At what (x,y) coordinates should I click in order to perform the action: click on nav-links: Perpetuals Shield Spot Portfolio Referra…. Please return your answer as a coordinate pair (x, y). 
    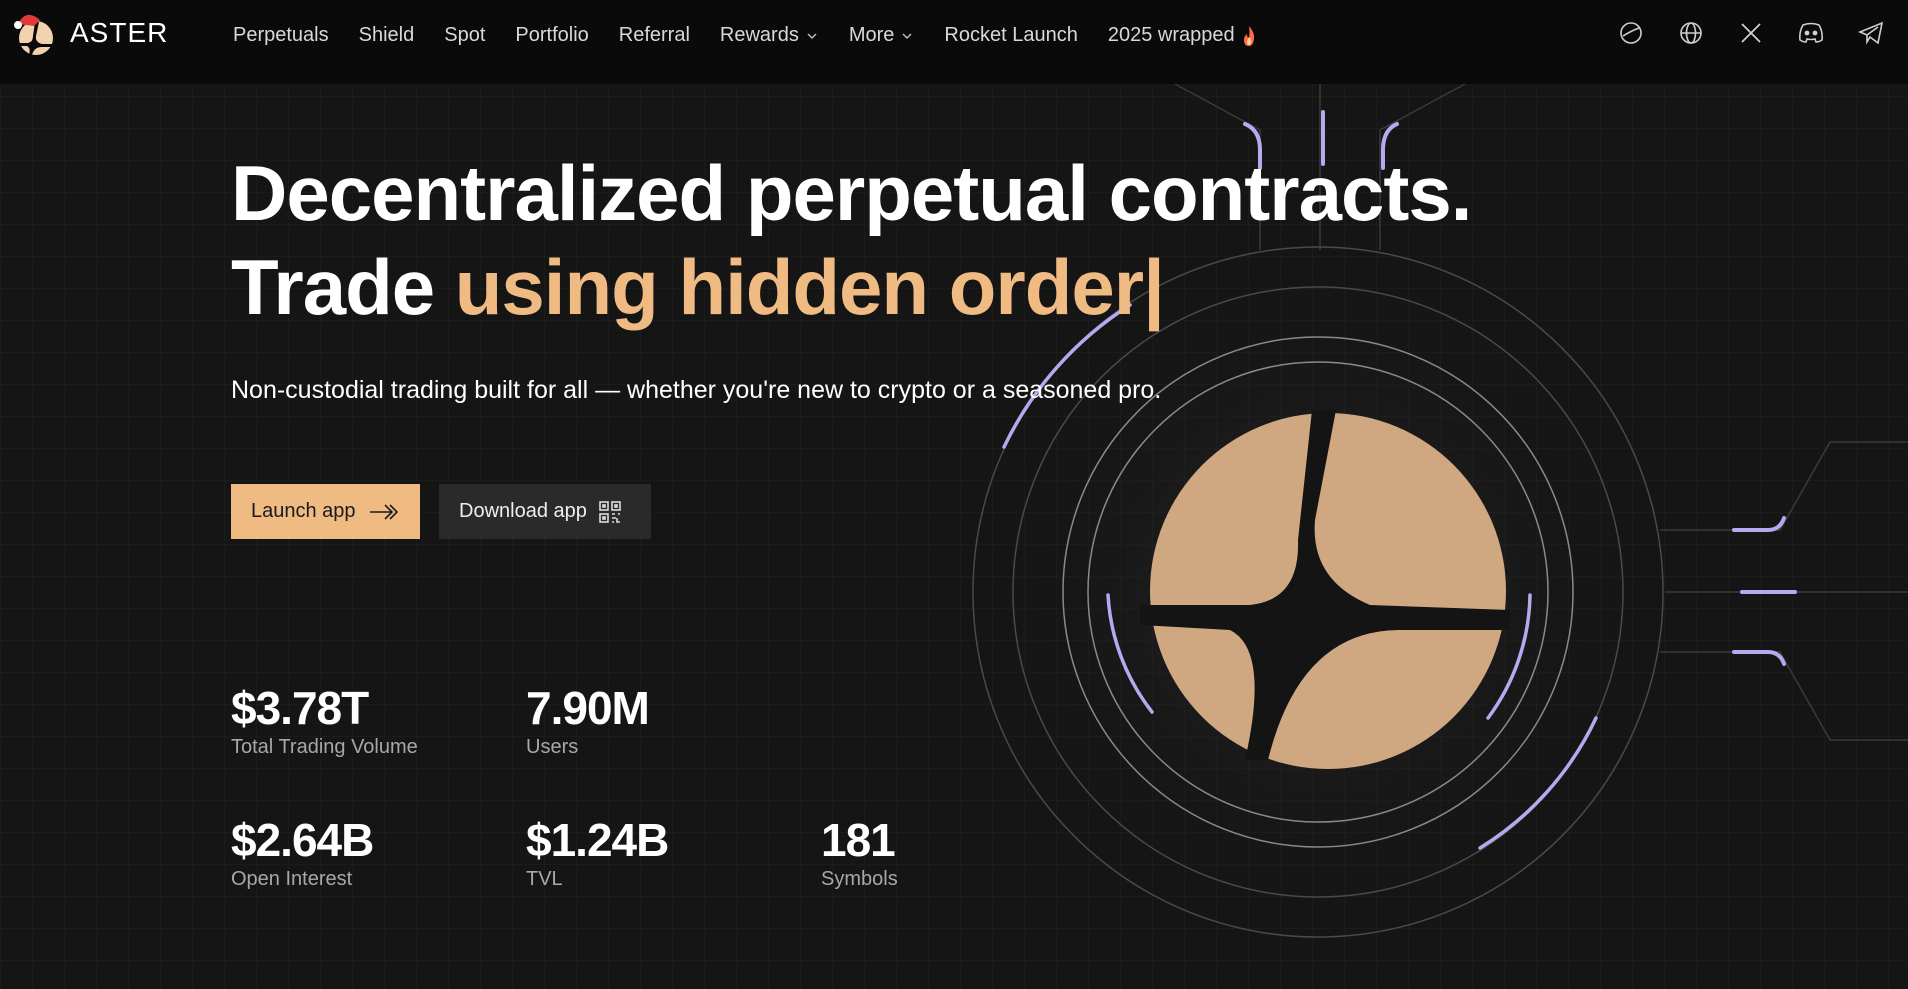
    Looking at the image, I should click on (745, 35).